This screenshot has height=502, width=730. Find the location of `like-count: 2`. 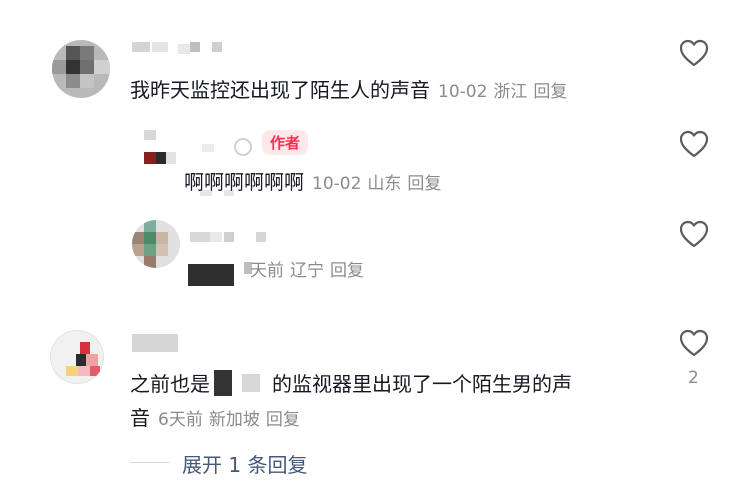

like-count: 2 is located at coordinates (693, 378).